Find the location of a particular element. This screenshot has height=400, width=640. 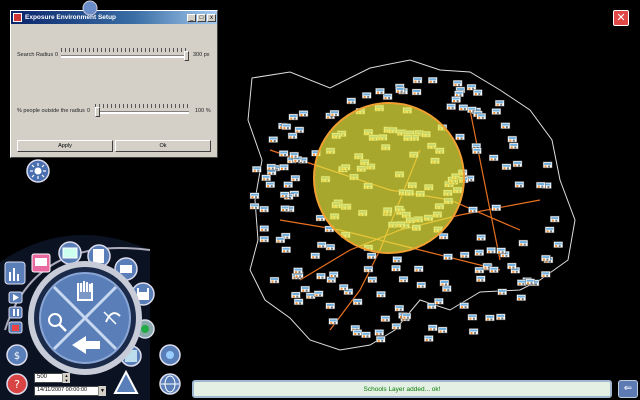

navigate-icon is located at coordinates (170, 355).